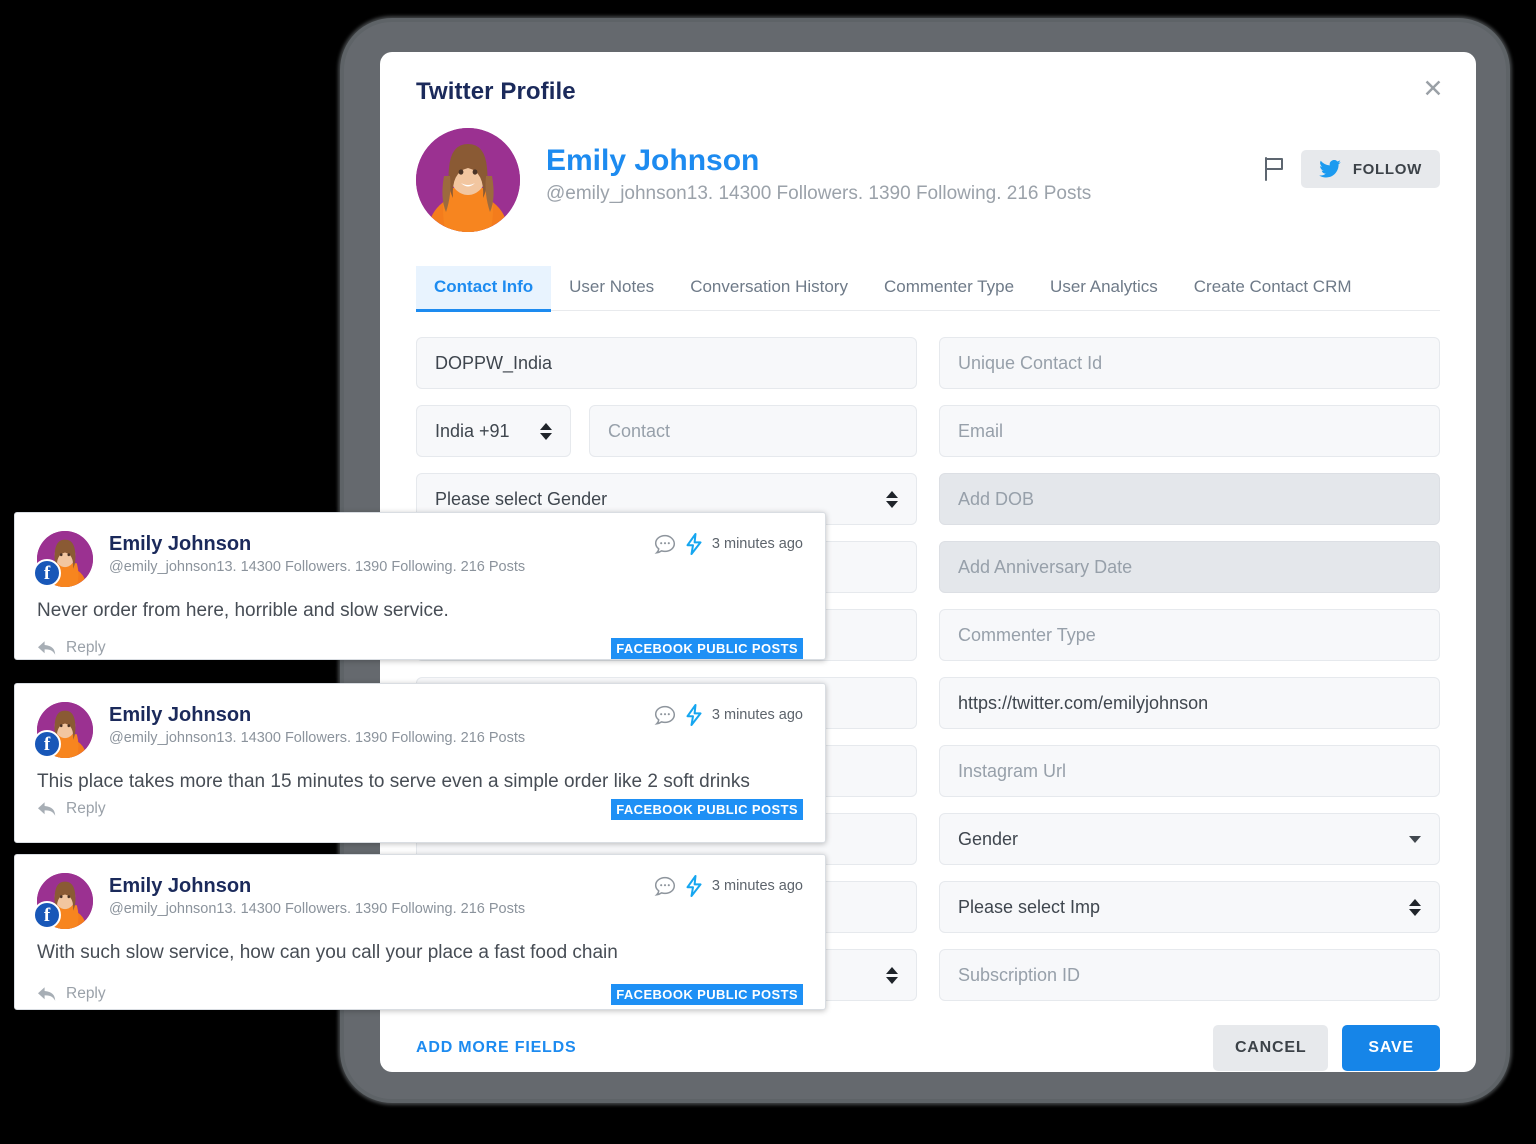 The width and height of the screenshot is (1536, 1144). I want to click on dob-field: Add DOB, so click(1189, 499).